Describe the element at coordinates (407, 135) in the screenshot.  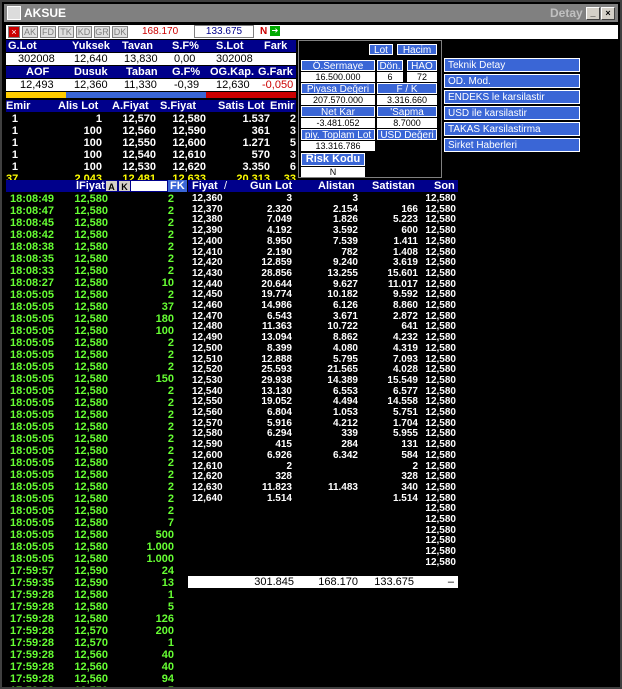
I see `usd-button: USD Değeri` at that location.